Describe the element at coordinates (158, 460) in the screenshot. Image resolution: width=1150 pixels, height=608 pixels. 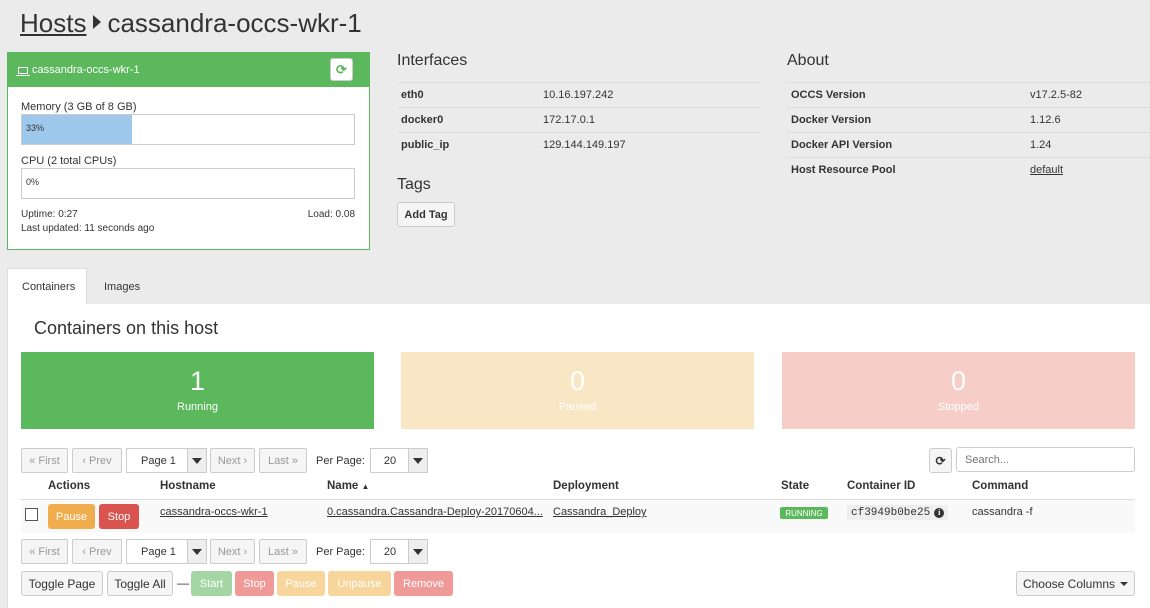
I see `page-select-value: Page 1` at that location.